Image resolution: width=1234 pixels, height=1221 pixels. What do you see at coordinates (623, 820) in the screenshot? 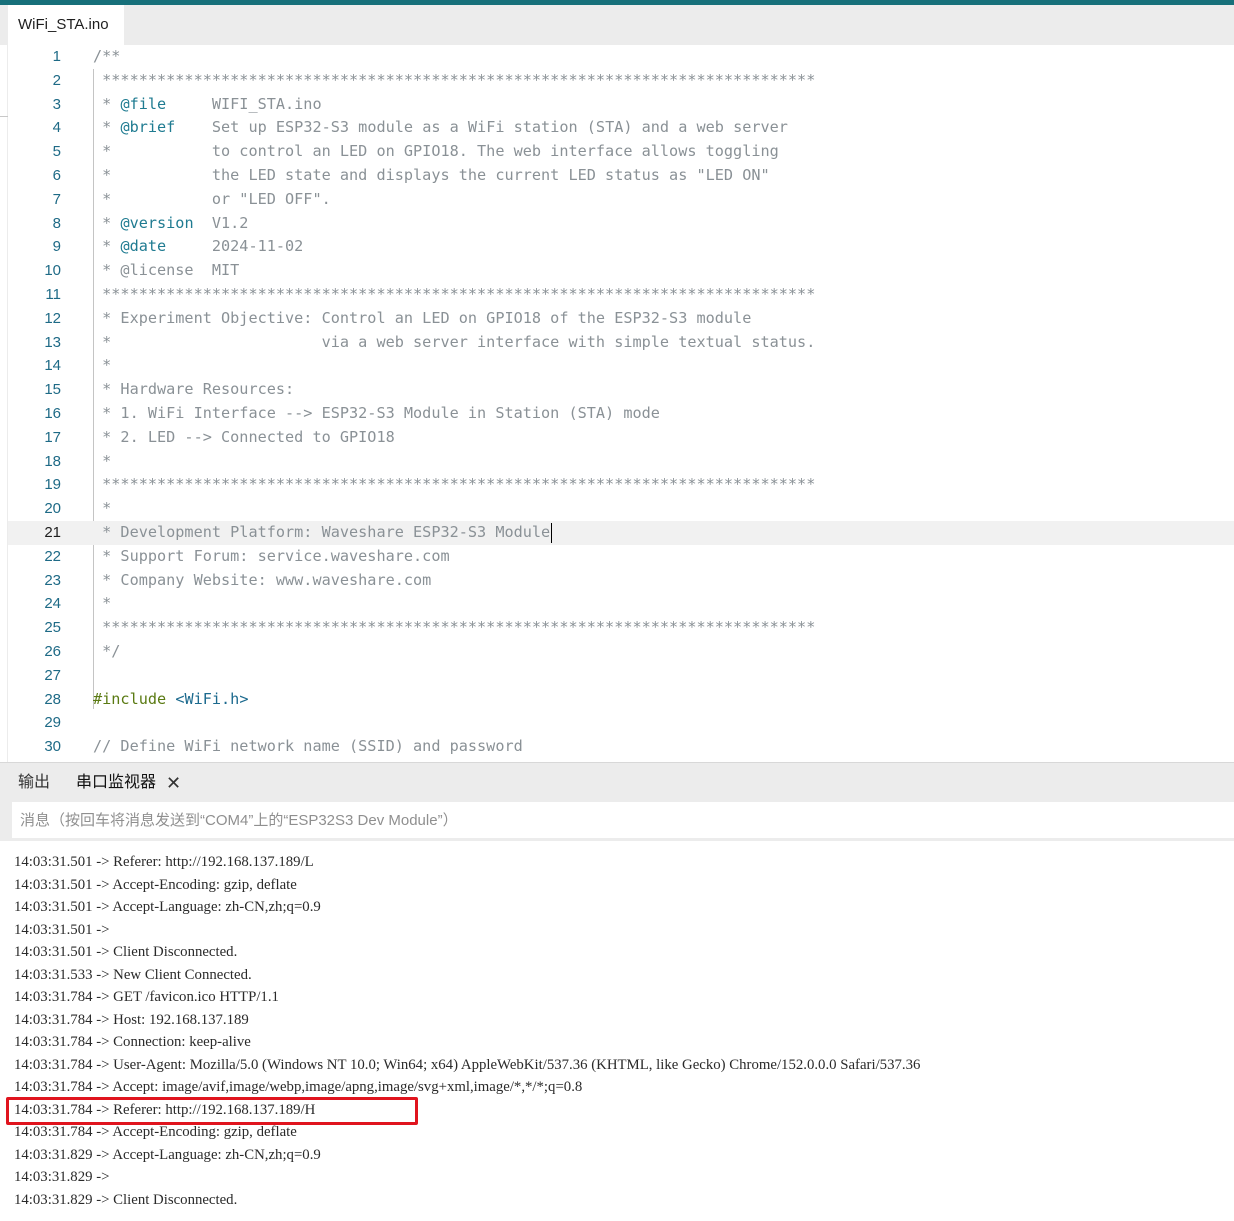
I see `serial-message-input` at bounding box center [623, 820].